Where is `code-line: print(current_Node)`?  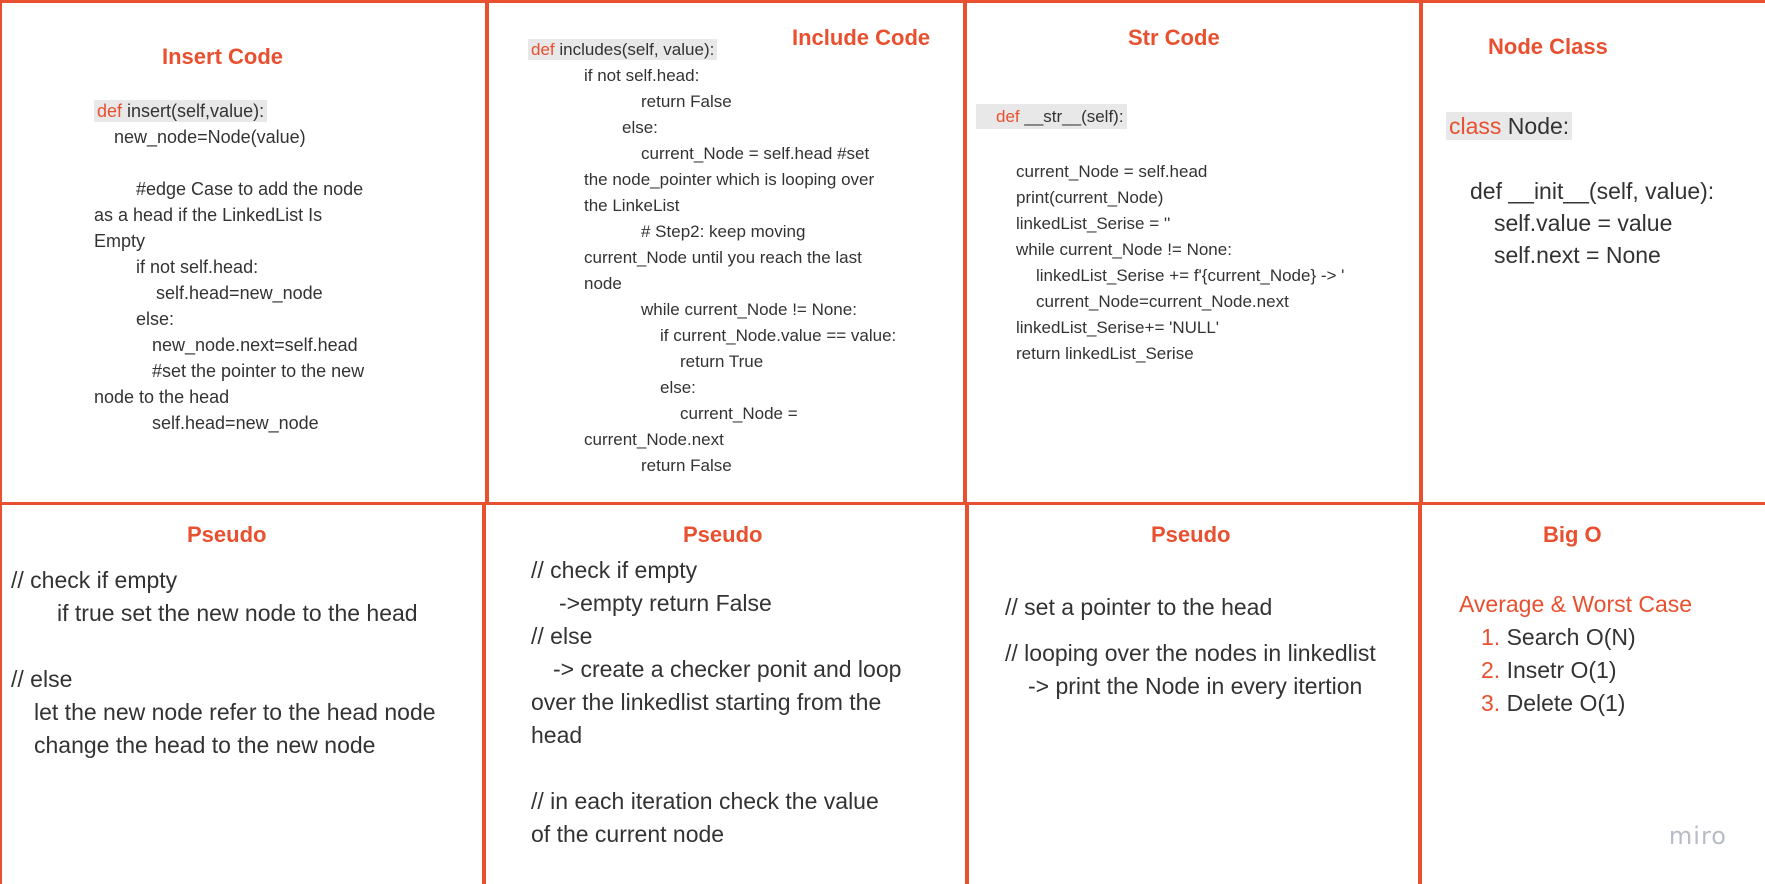
code-line: print(current_Node) is located at coordinates (1090, 197).